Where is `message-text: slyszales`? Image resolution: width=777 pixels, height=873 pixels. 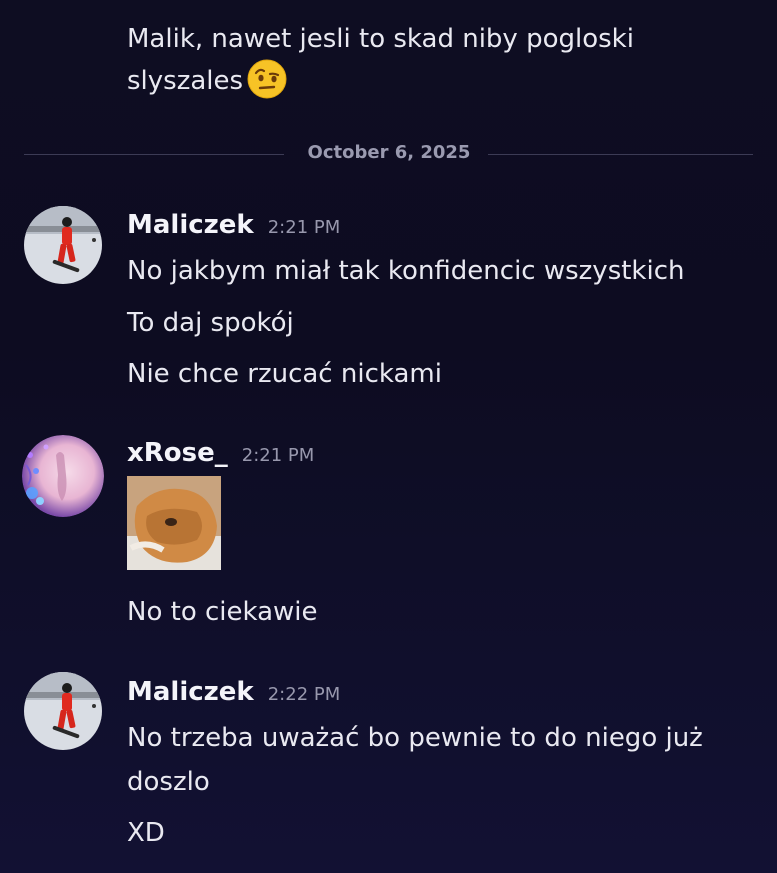 message-text: slyszales is located at coordinates (185, 81).